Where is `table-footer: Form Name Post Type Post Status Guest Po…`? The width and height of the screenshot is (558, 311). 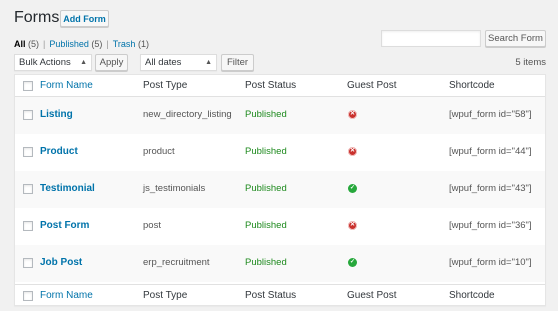 table-footer: Form Name Post Type Post Status Guest Po… is located at coordinates (280, 295).